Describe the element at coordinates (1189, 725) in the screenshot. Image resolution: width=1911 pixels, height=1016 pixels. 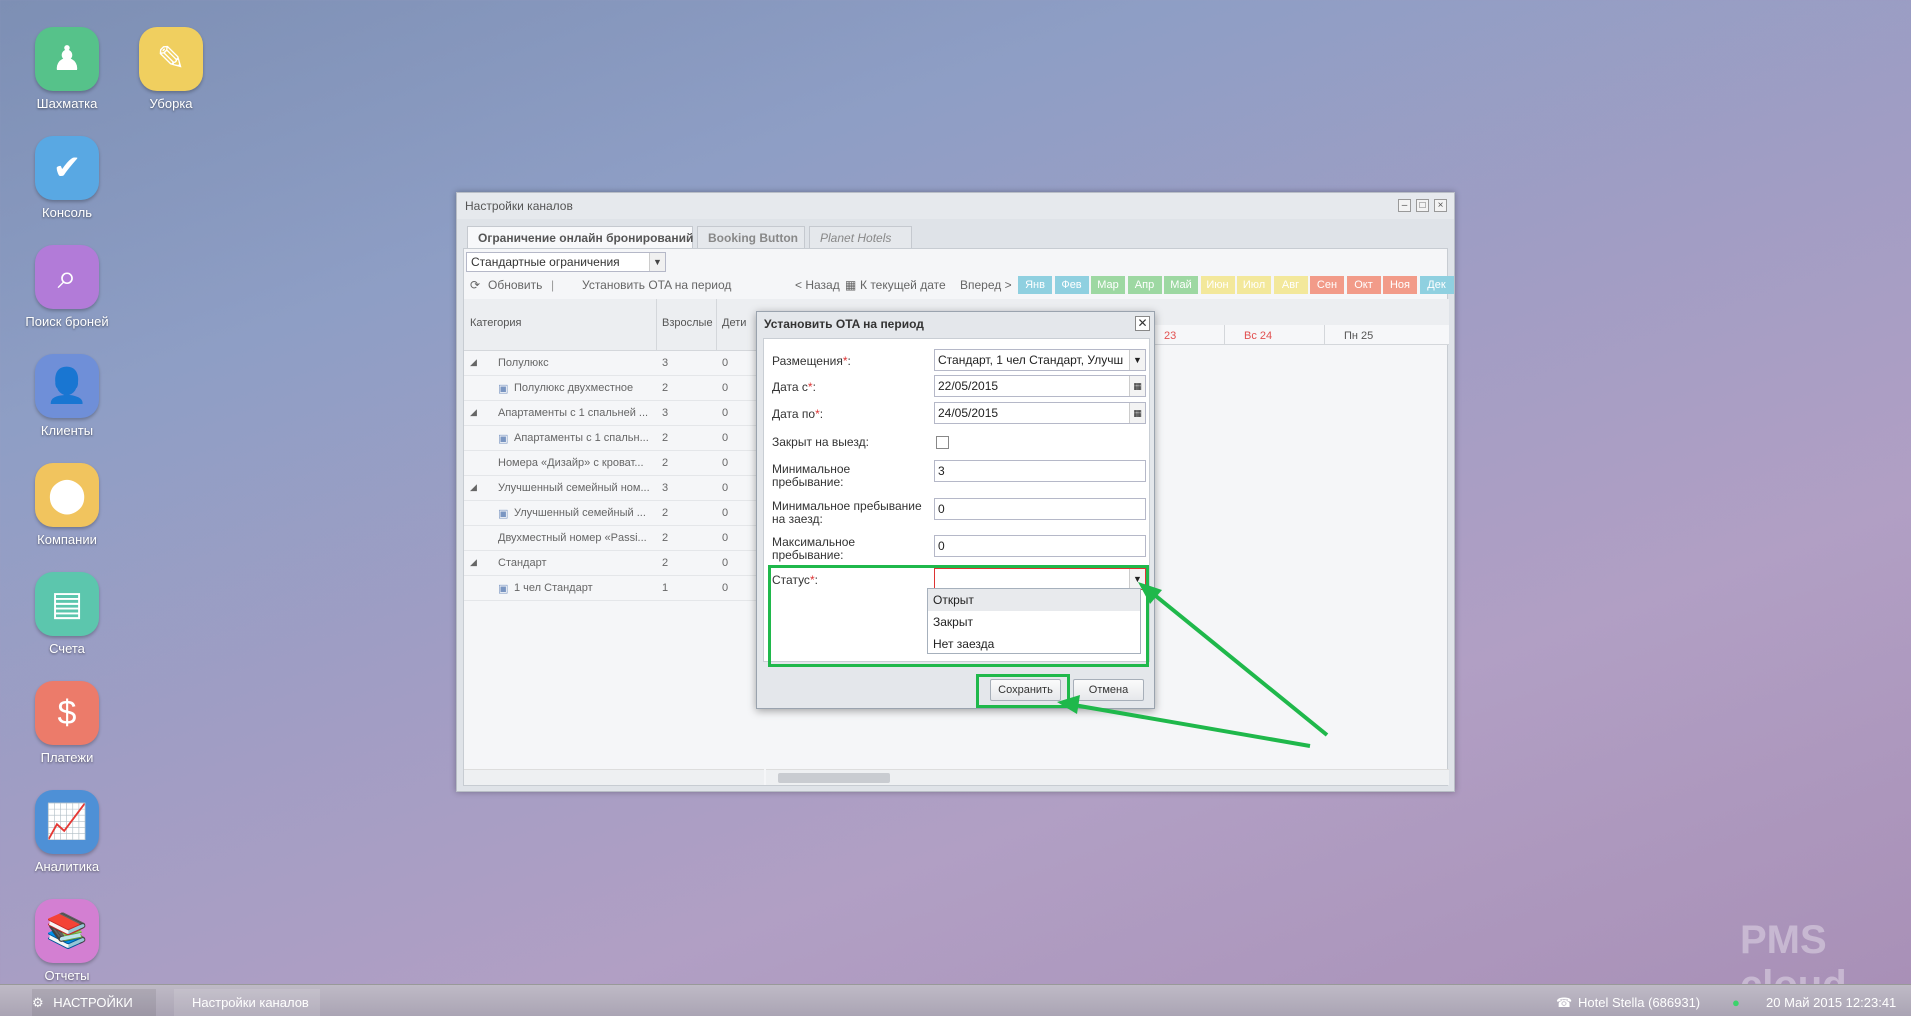
I see `arrow-to-save` at that location.